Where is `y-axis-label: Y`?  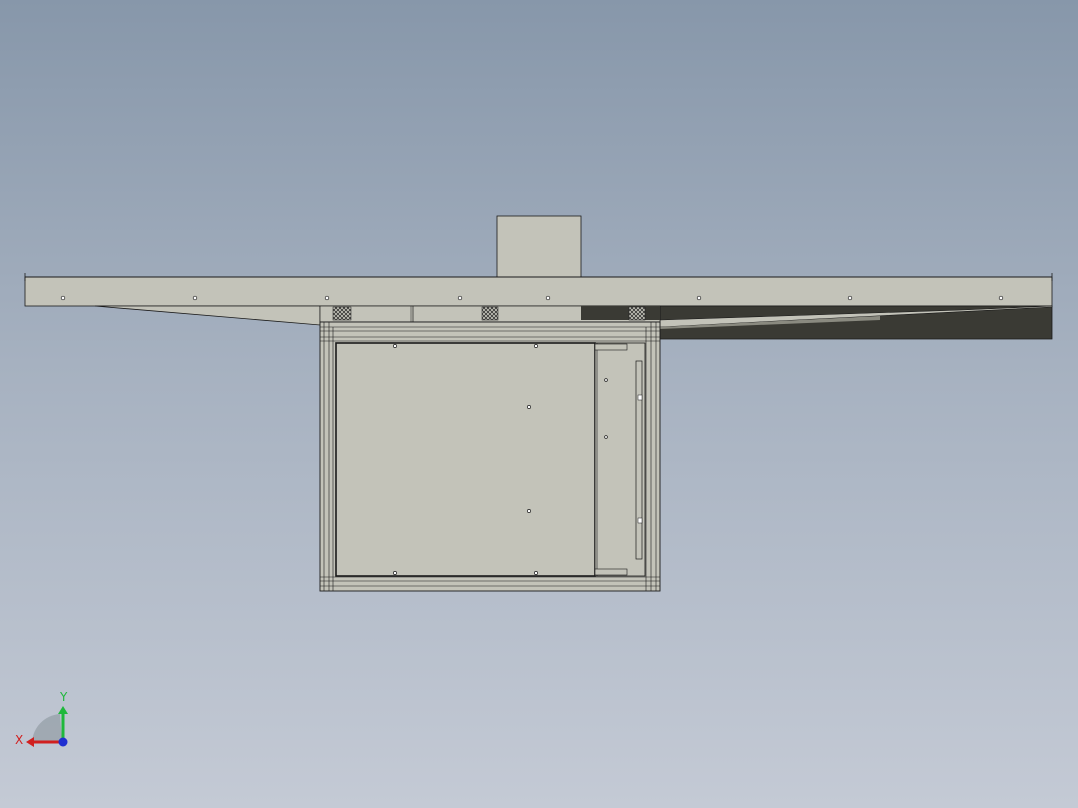
y-axis-label: Y is located at coordinates (63, 697).